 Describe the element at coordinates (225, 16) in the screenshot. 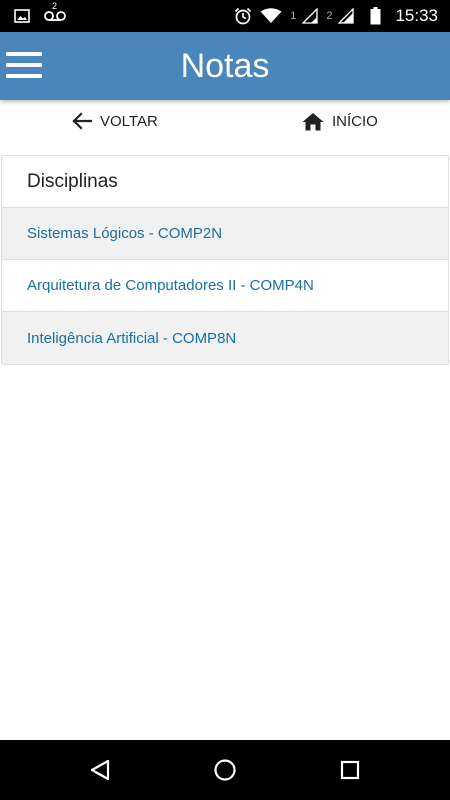

I see `status-bar: 2 1 2 15:33` at that location.